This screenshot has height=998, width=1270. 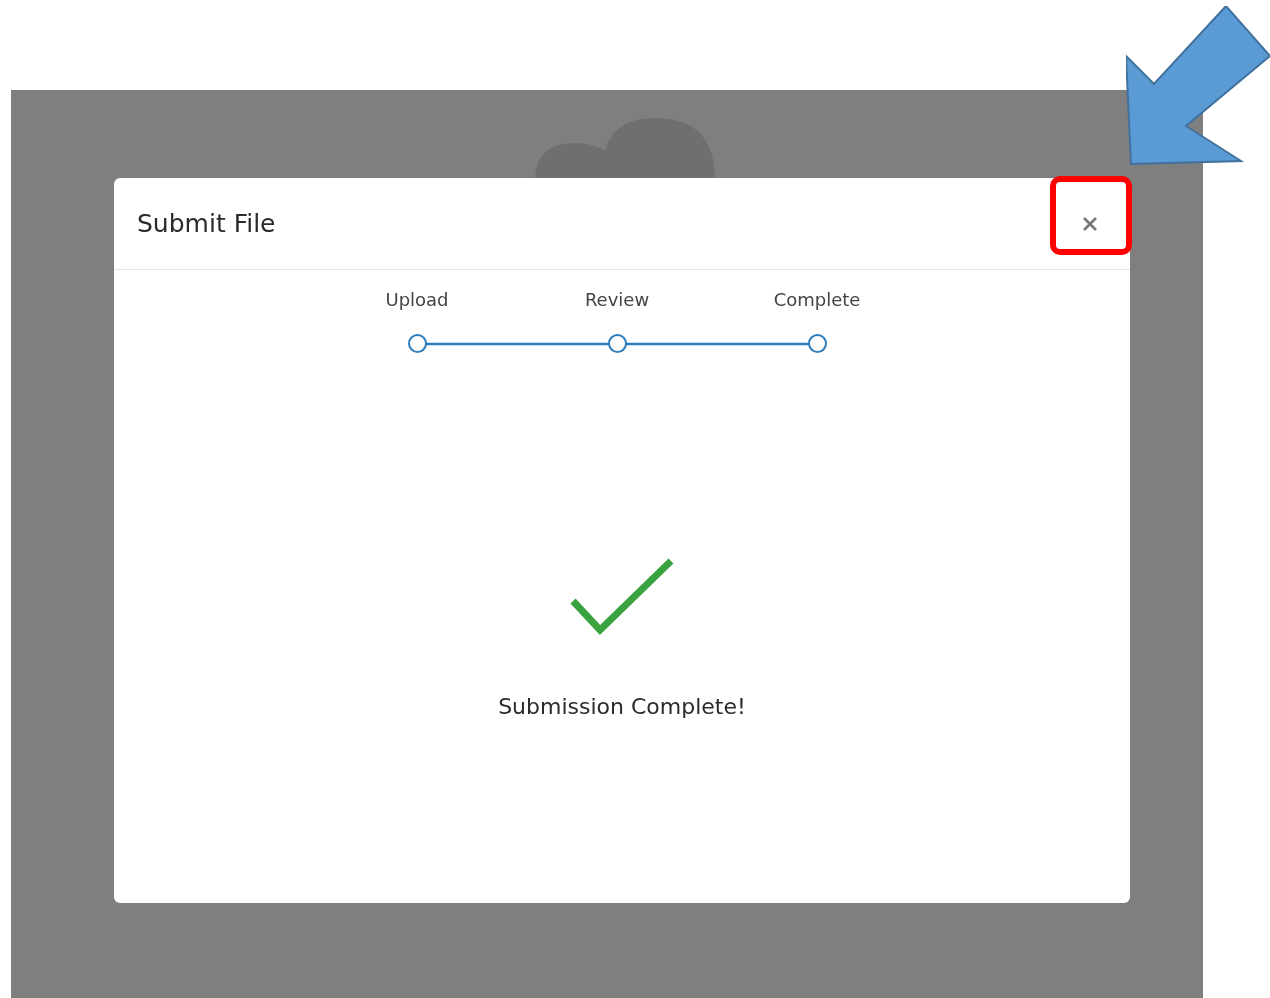 I want to click on step-label: Review, so click(x=617, y=300).